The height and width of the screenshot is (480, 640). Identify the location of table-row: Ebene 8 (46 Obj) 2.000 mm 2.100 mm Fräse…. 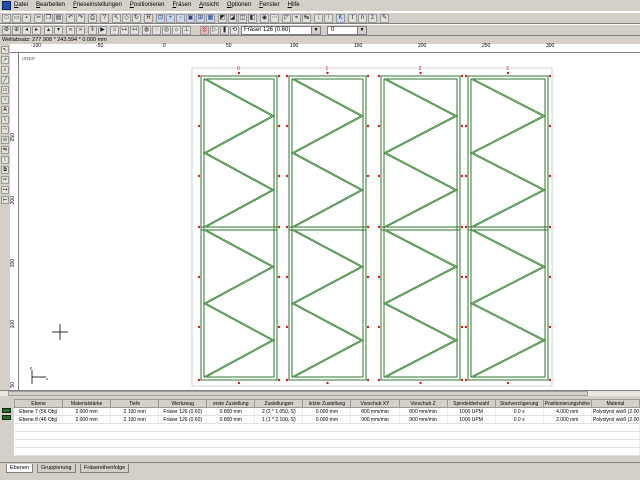
(327, 419).